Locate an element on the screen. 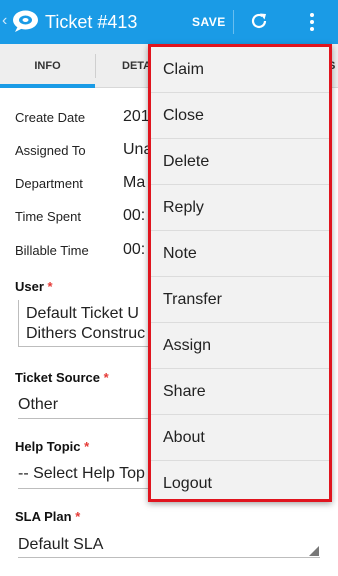 This screenshot has height=576, width=338. time-spent-value: 00: is located at coordinates (134, 216).